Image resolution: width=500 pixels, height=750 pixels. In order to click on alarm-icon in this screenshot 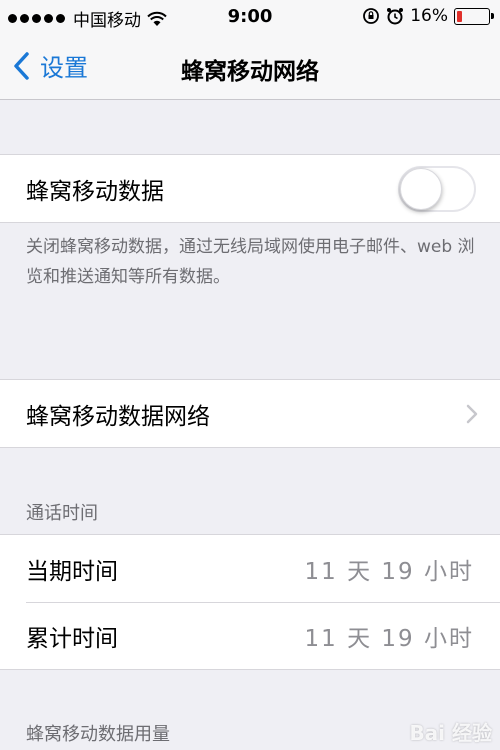, I will do `click(395, 16)`.